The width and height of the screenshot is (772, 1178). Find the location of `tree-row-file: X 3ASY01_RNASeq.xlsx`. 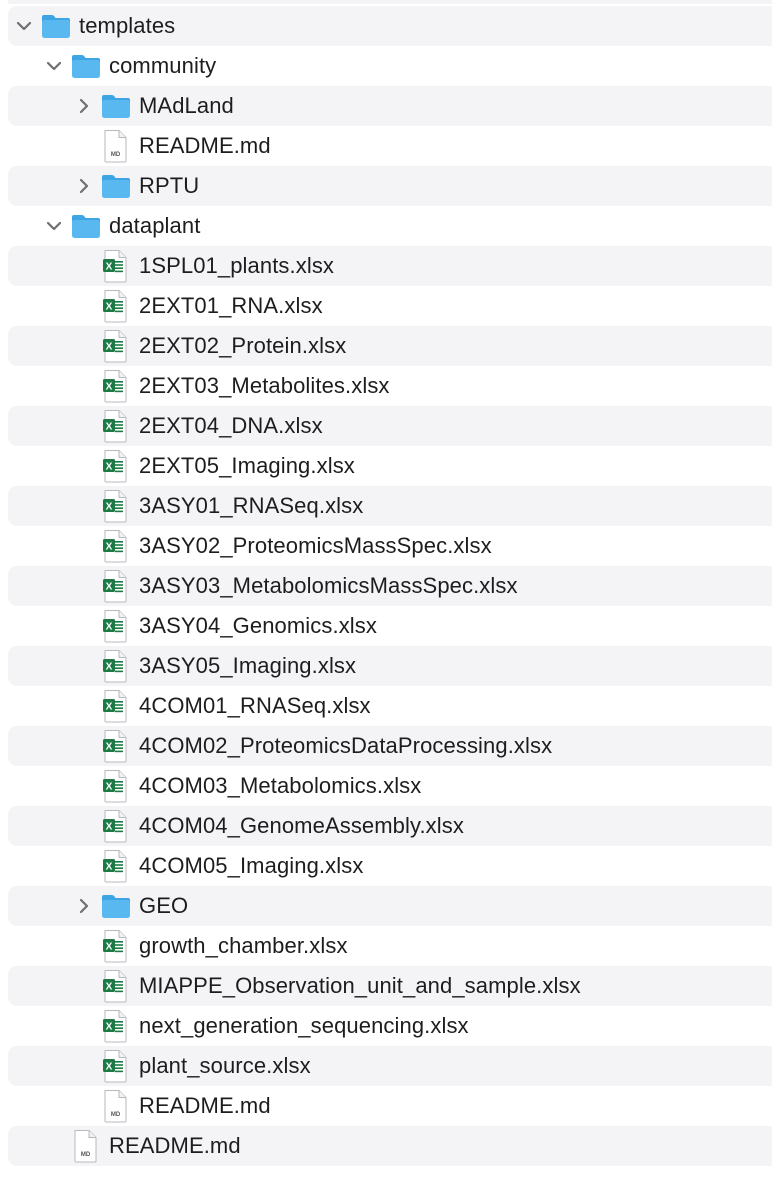

tree-row-file: X 3ASY01_RNASeq.xlsx is located at coordinates (386, 506).